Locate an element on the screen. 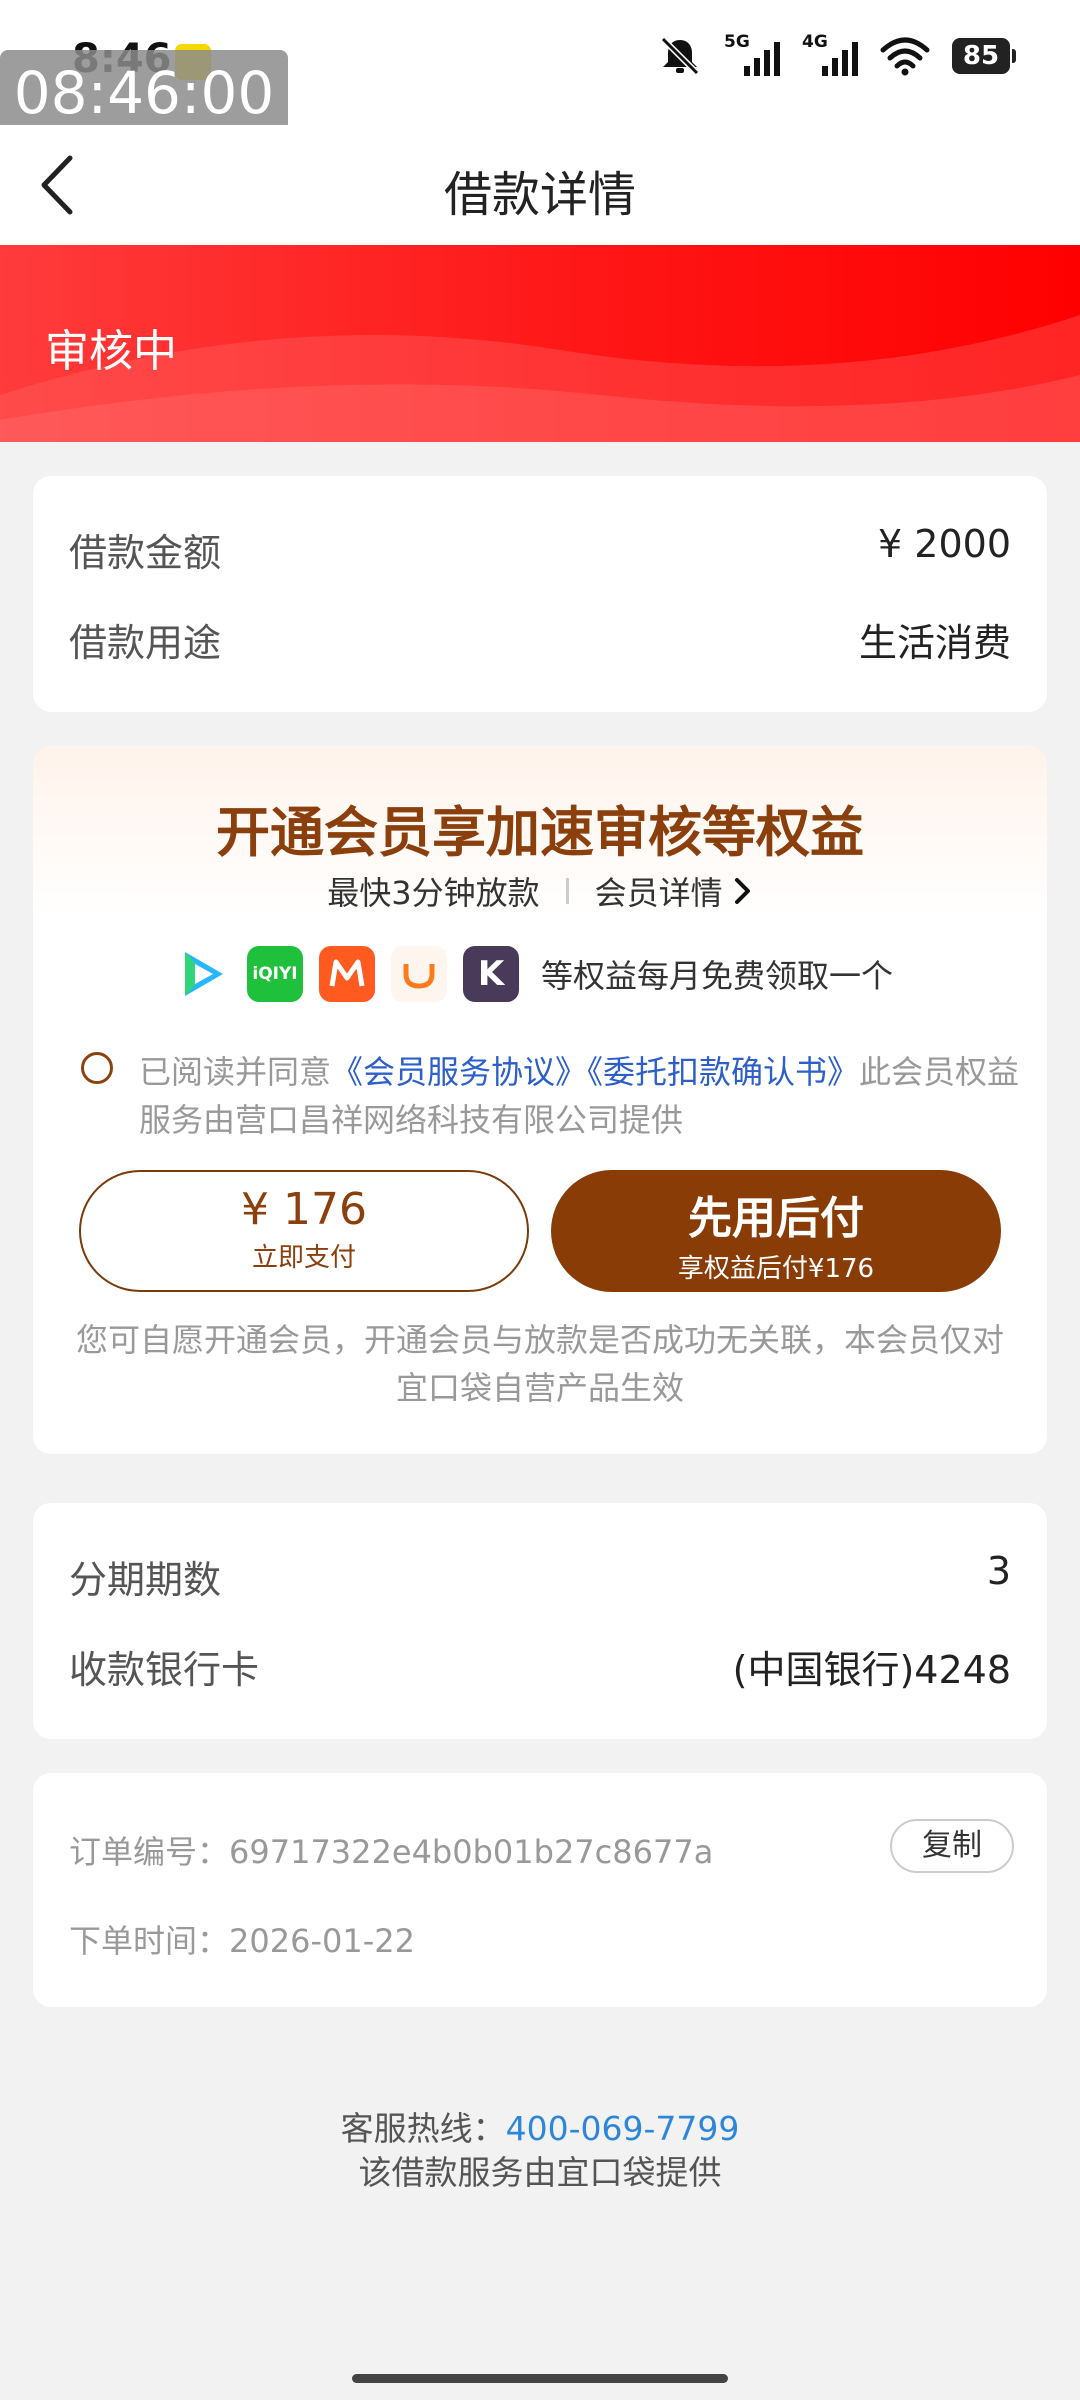  repayment-info-card: 分期期数 3 收款银行卡 (中国银行)4248 is located at coordinates (540, 1621).